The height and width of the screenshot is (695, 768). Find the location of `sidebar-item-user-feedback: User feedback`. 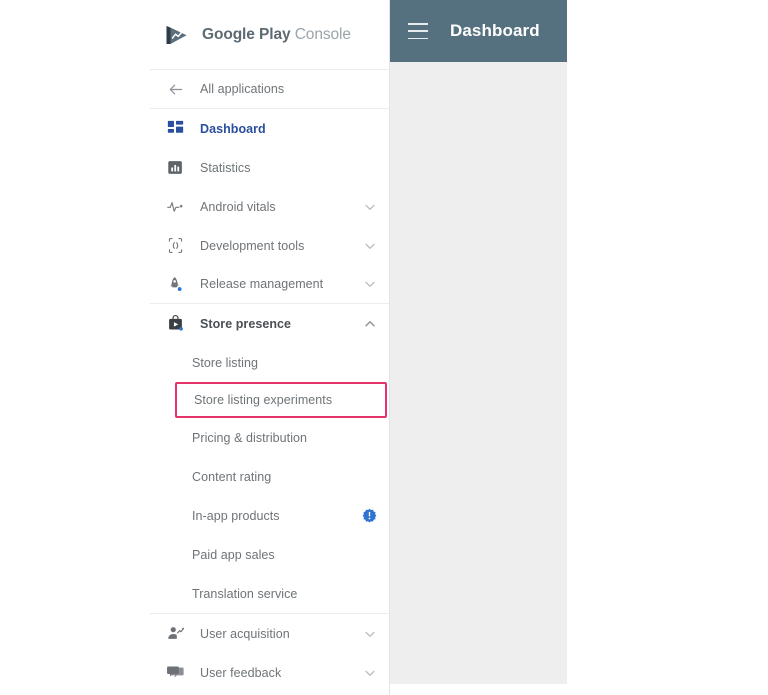

sidebar-item-user-feedback: User feedback is located at coordinates (269, 672).